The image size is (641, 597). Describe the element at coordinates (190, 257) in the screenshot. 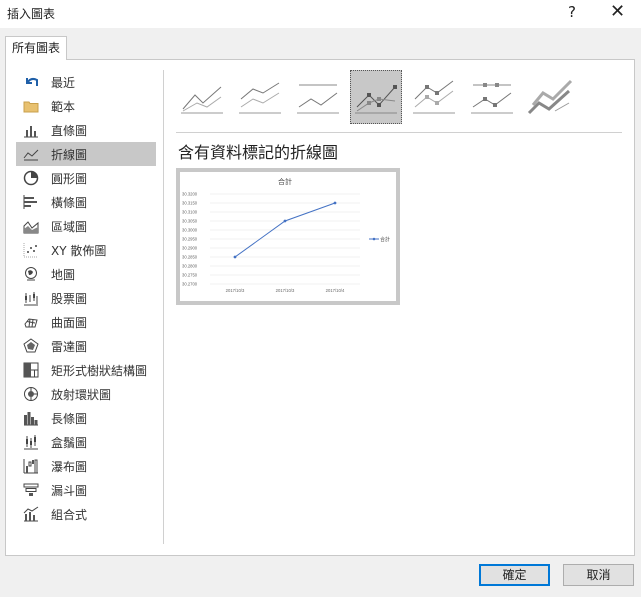

I see `y-tick-label: 30.2850` at that location.